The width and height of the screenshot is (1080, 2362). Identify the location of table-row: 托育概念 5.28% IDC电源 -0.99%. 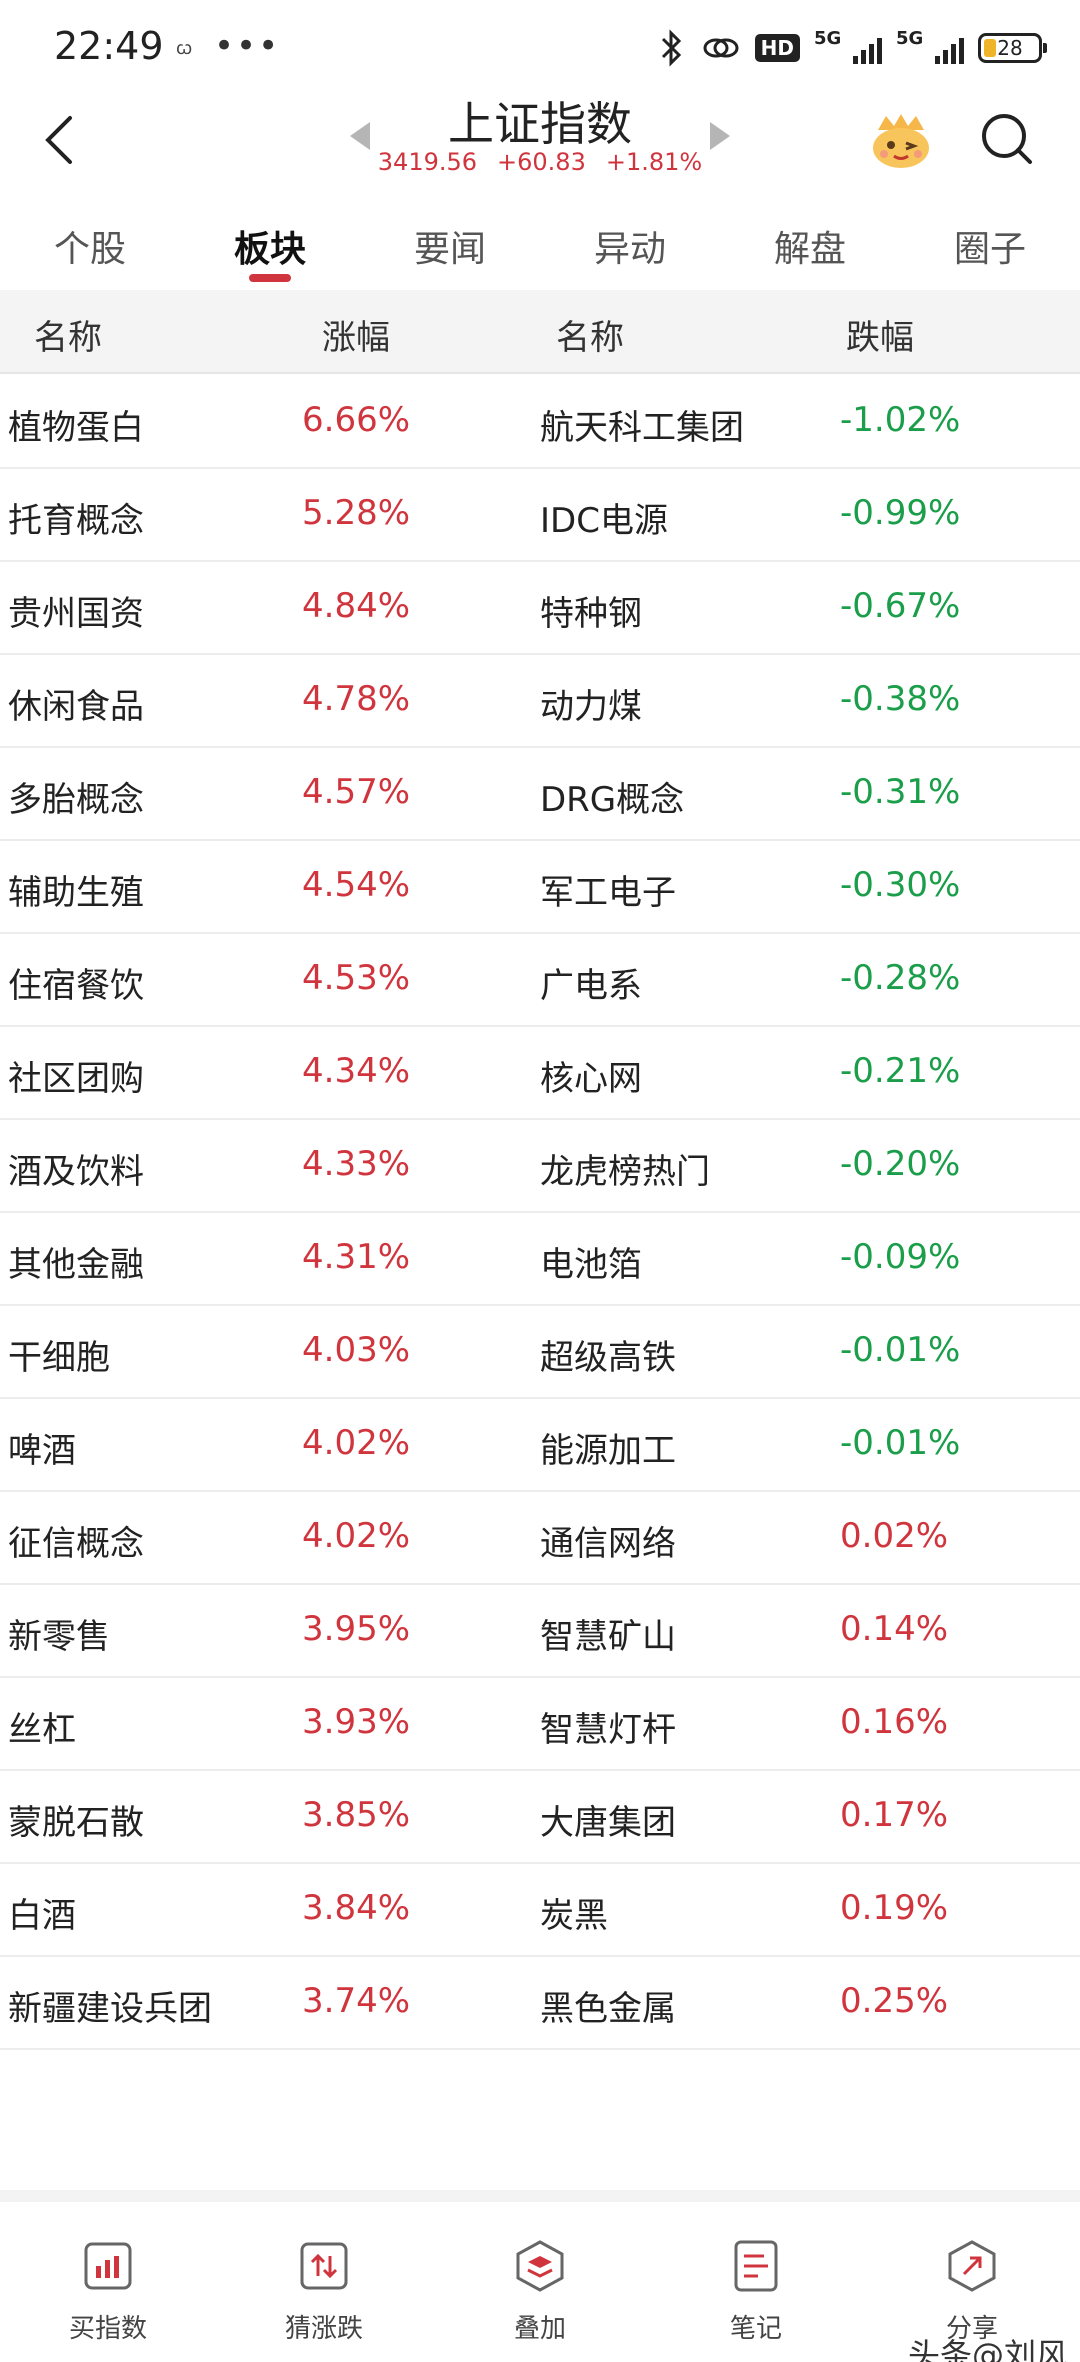
(540, 515).